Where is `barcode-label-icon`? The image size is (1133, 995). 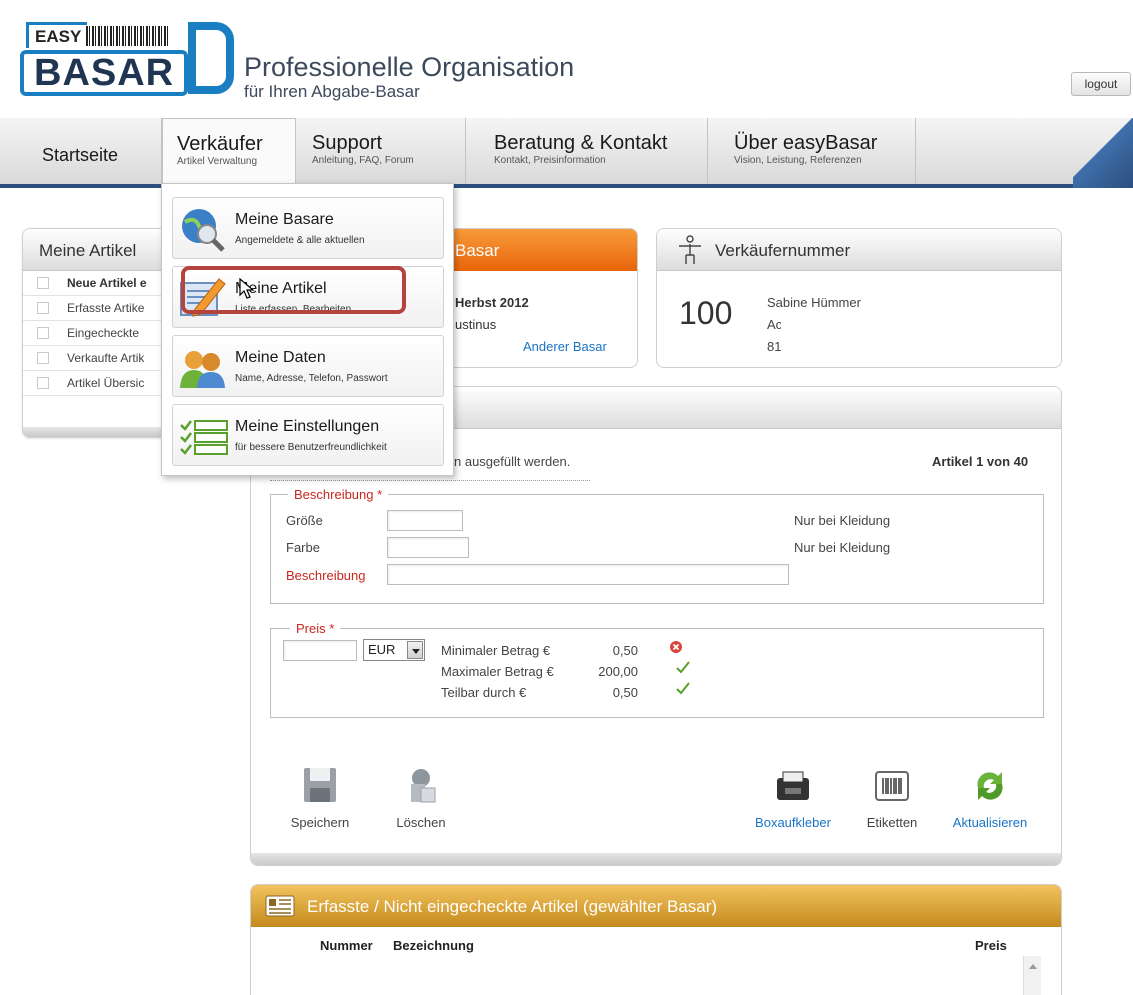
barcode-label-icon is located at coordinates (892, 786).